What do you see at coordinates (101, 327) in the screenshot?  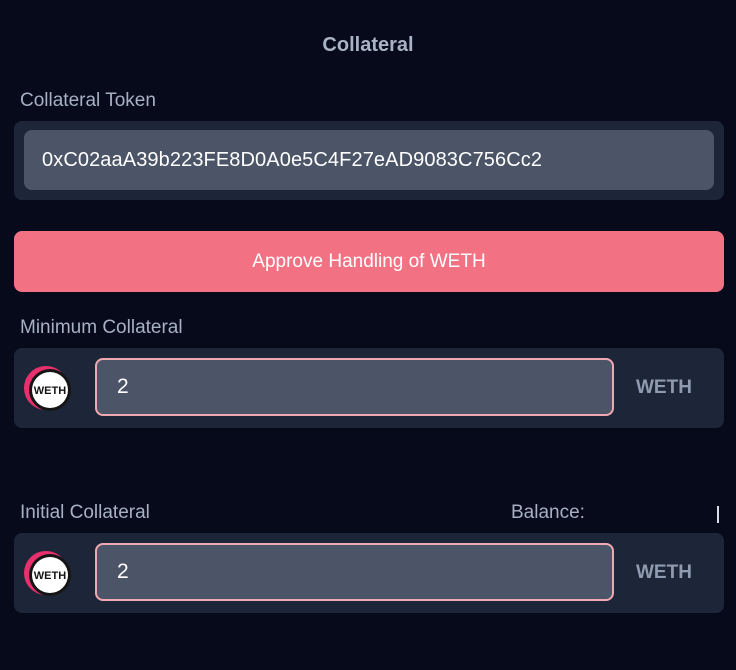 I see `minimum-collateral-label: Minimum Collateral` at bounding box center [101, 327].